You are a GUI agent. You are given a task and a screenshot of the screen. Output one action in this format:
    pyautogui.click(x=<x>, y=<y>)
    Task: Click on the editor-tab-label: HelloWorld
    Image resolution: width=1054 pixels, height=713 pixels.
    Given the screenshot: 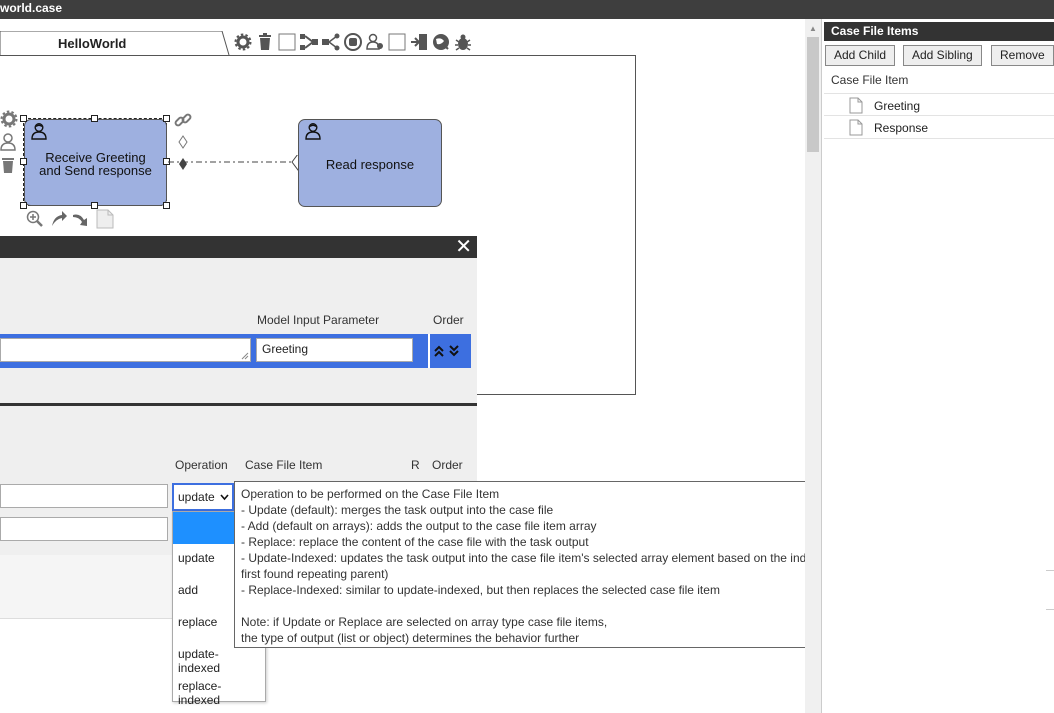 What is the action you would take?
    pyautogui.click(x=92, y=43)
    